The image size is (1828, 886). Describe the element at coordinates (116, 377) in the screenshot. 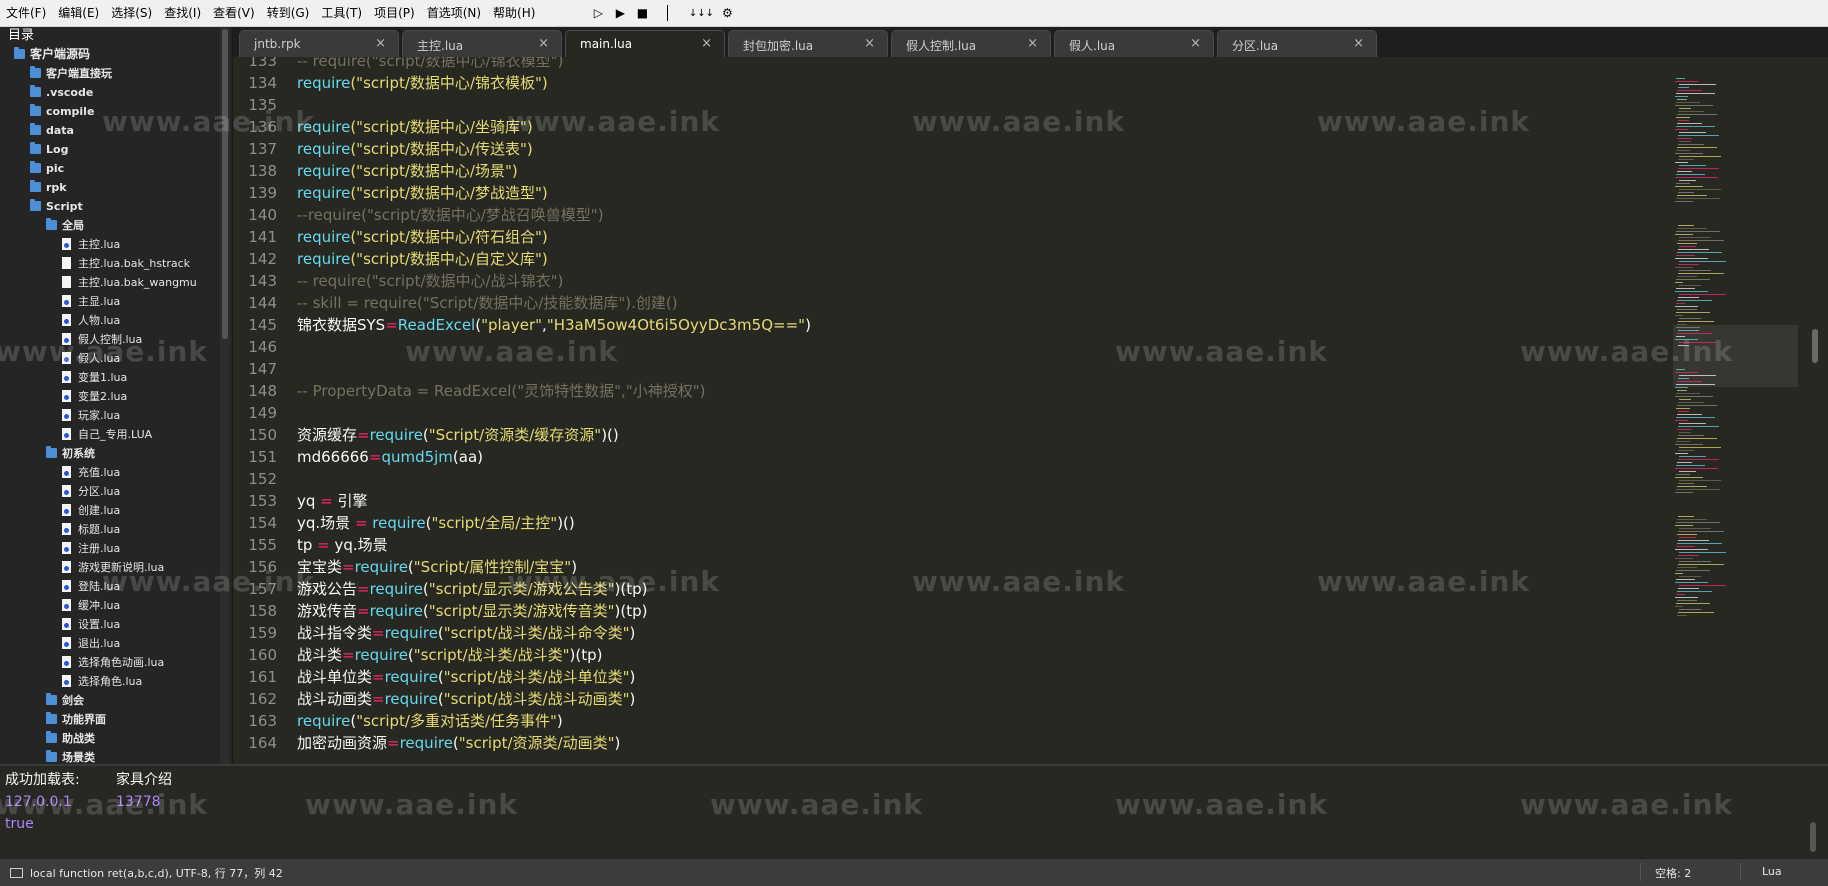

I see `tree-file: 变量1.lua` at that location.